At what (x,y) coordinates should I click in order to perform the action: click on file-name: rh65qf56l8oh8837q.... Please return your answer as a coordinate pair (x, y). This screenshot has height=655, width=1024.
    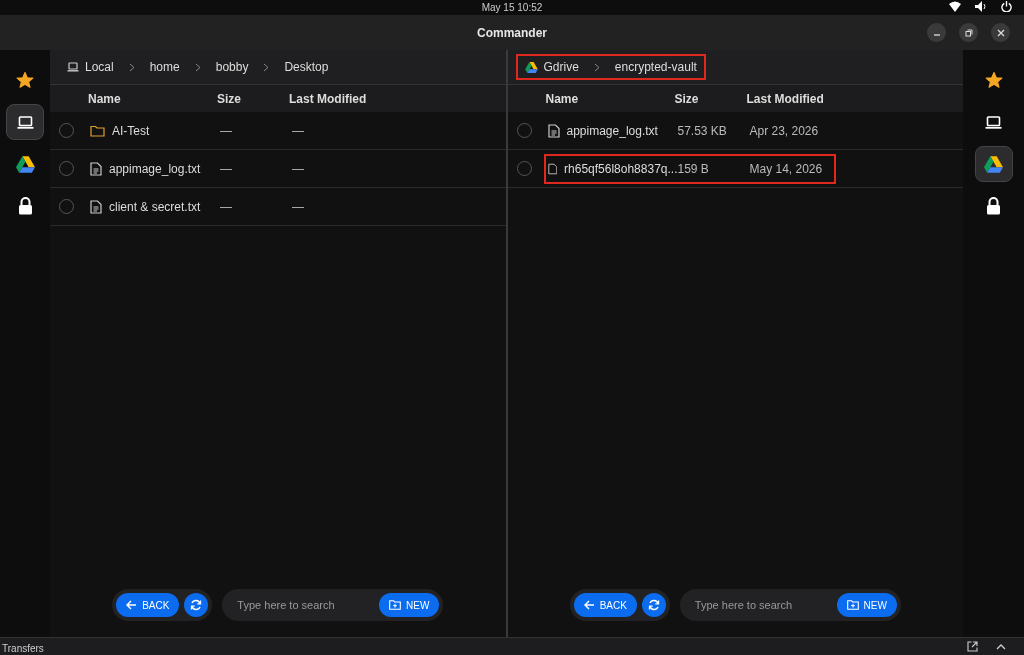
    Looking at the image, I should click on (621, 168).